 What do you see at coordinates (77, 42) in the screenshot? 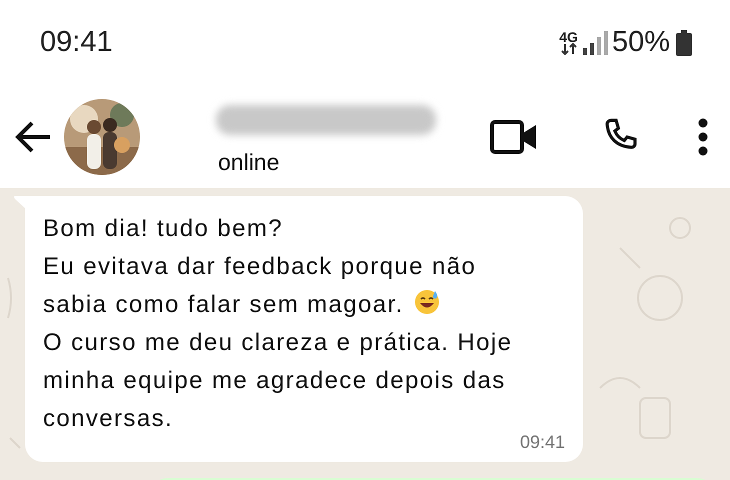
I see `clock-time: 09:41` at bounding box center [77, 42].